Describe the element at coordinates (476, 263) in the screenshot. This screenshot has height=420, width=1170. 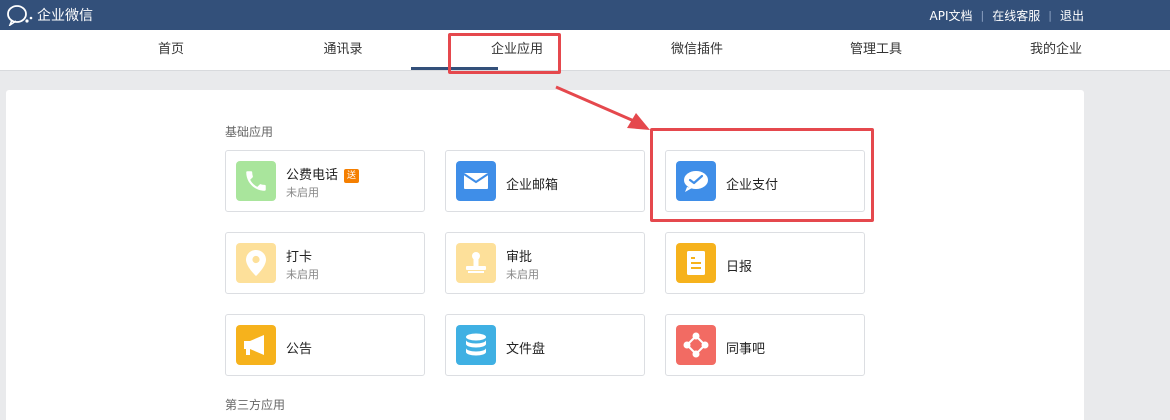
I see `stamp-icon` at that location.